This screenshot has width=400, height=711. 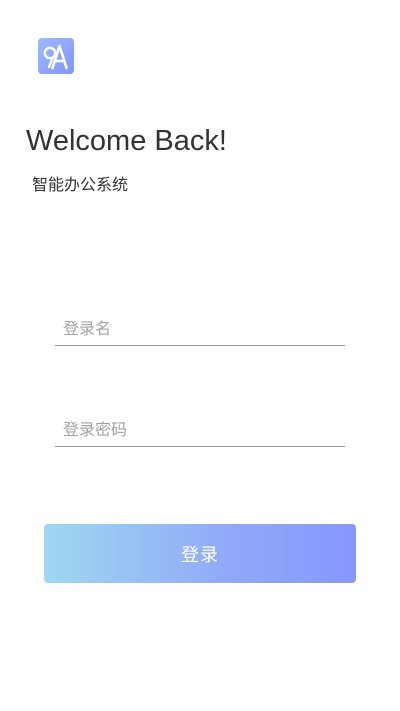 What do you see at coordinates (126, 141) in the screenshot?
I see `page-title: Welcome Back!` at bounding box center [126, 141].